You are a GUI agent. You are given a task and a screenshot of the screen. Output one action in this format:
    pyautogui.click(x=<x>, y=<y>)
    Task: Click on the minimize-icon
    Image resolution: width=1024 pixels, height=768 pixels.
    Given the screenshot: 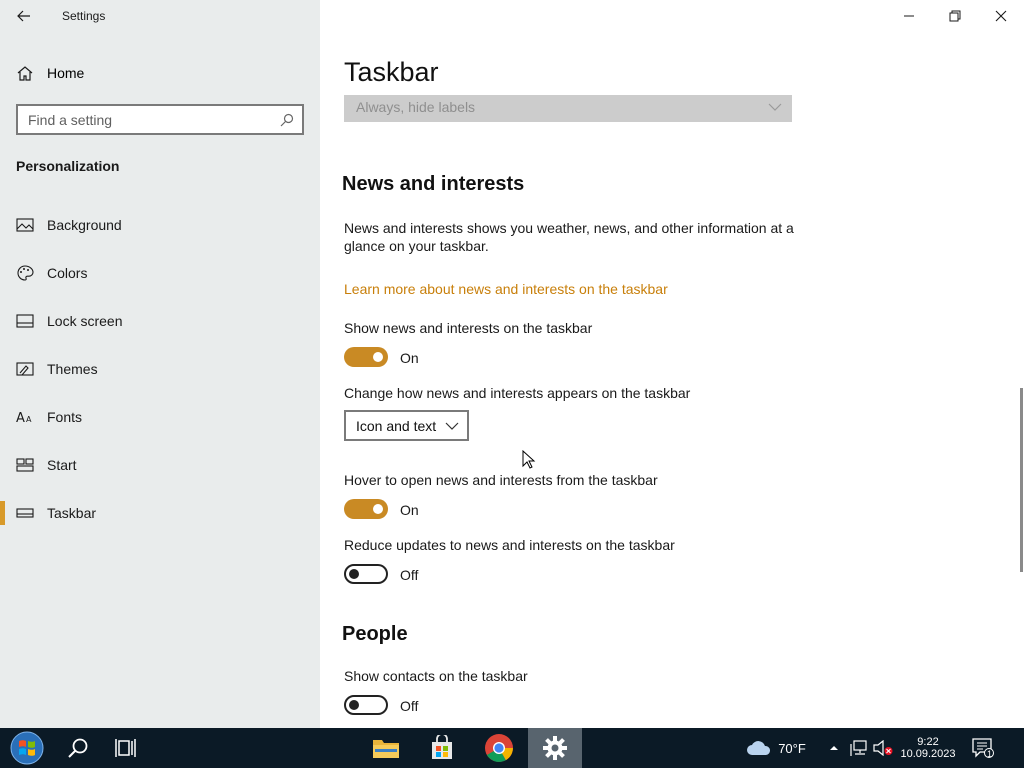 What is the action you would take?
    pyautogui.click(x=909, y=16)
    